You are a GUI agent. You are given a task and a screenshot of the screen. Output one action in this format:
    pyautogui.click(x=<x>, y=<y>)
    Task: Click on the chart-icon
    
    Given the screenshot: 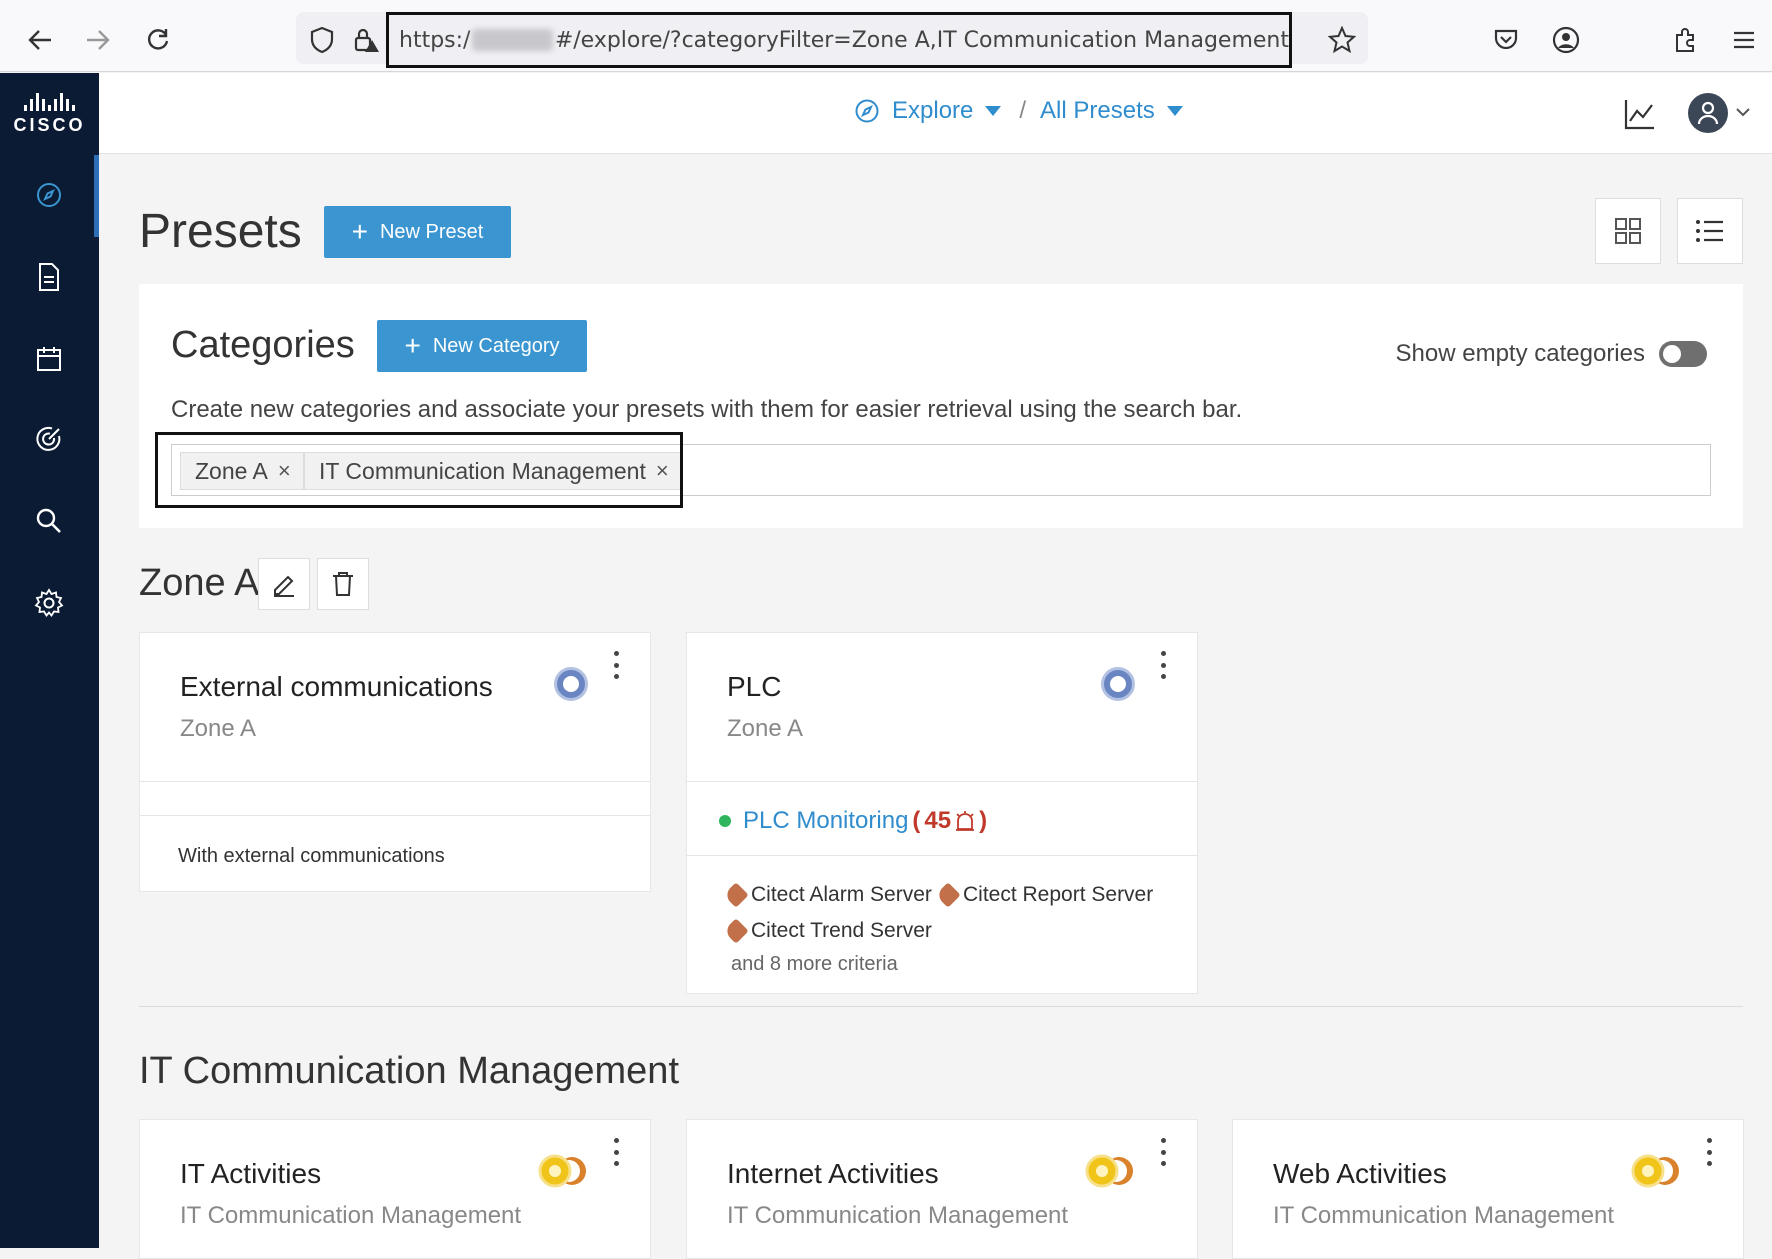 What is the action you would take?
    pyautogui.click(x=1640, y=114)
    